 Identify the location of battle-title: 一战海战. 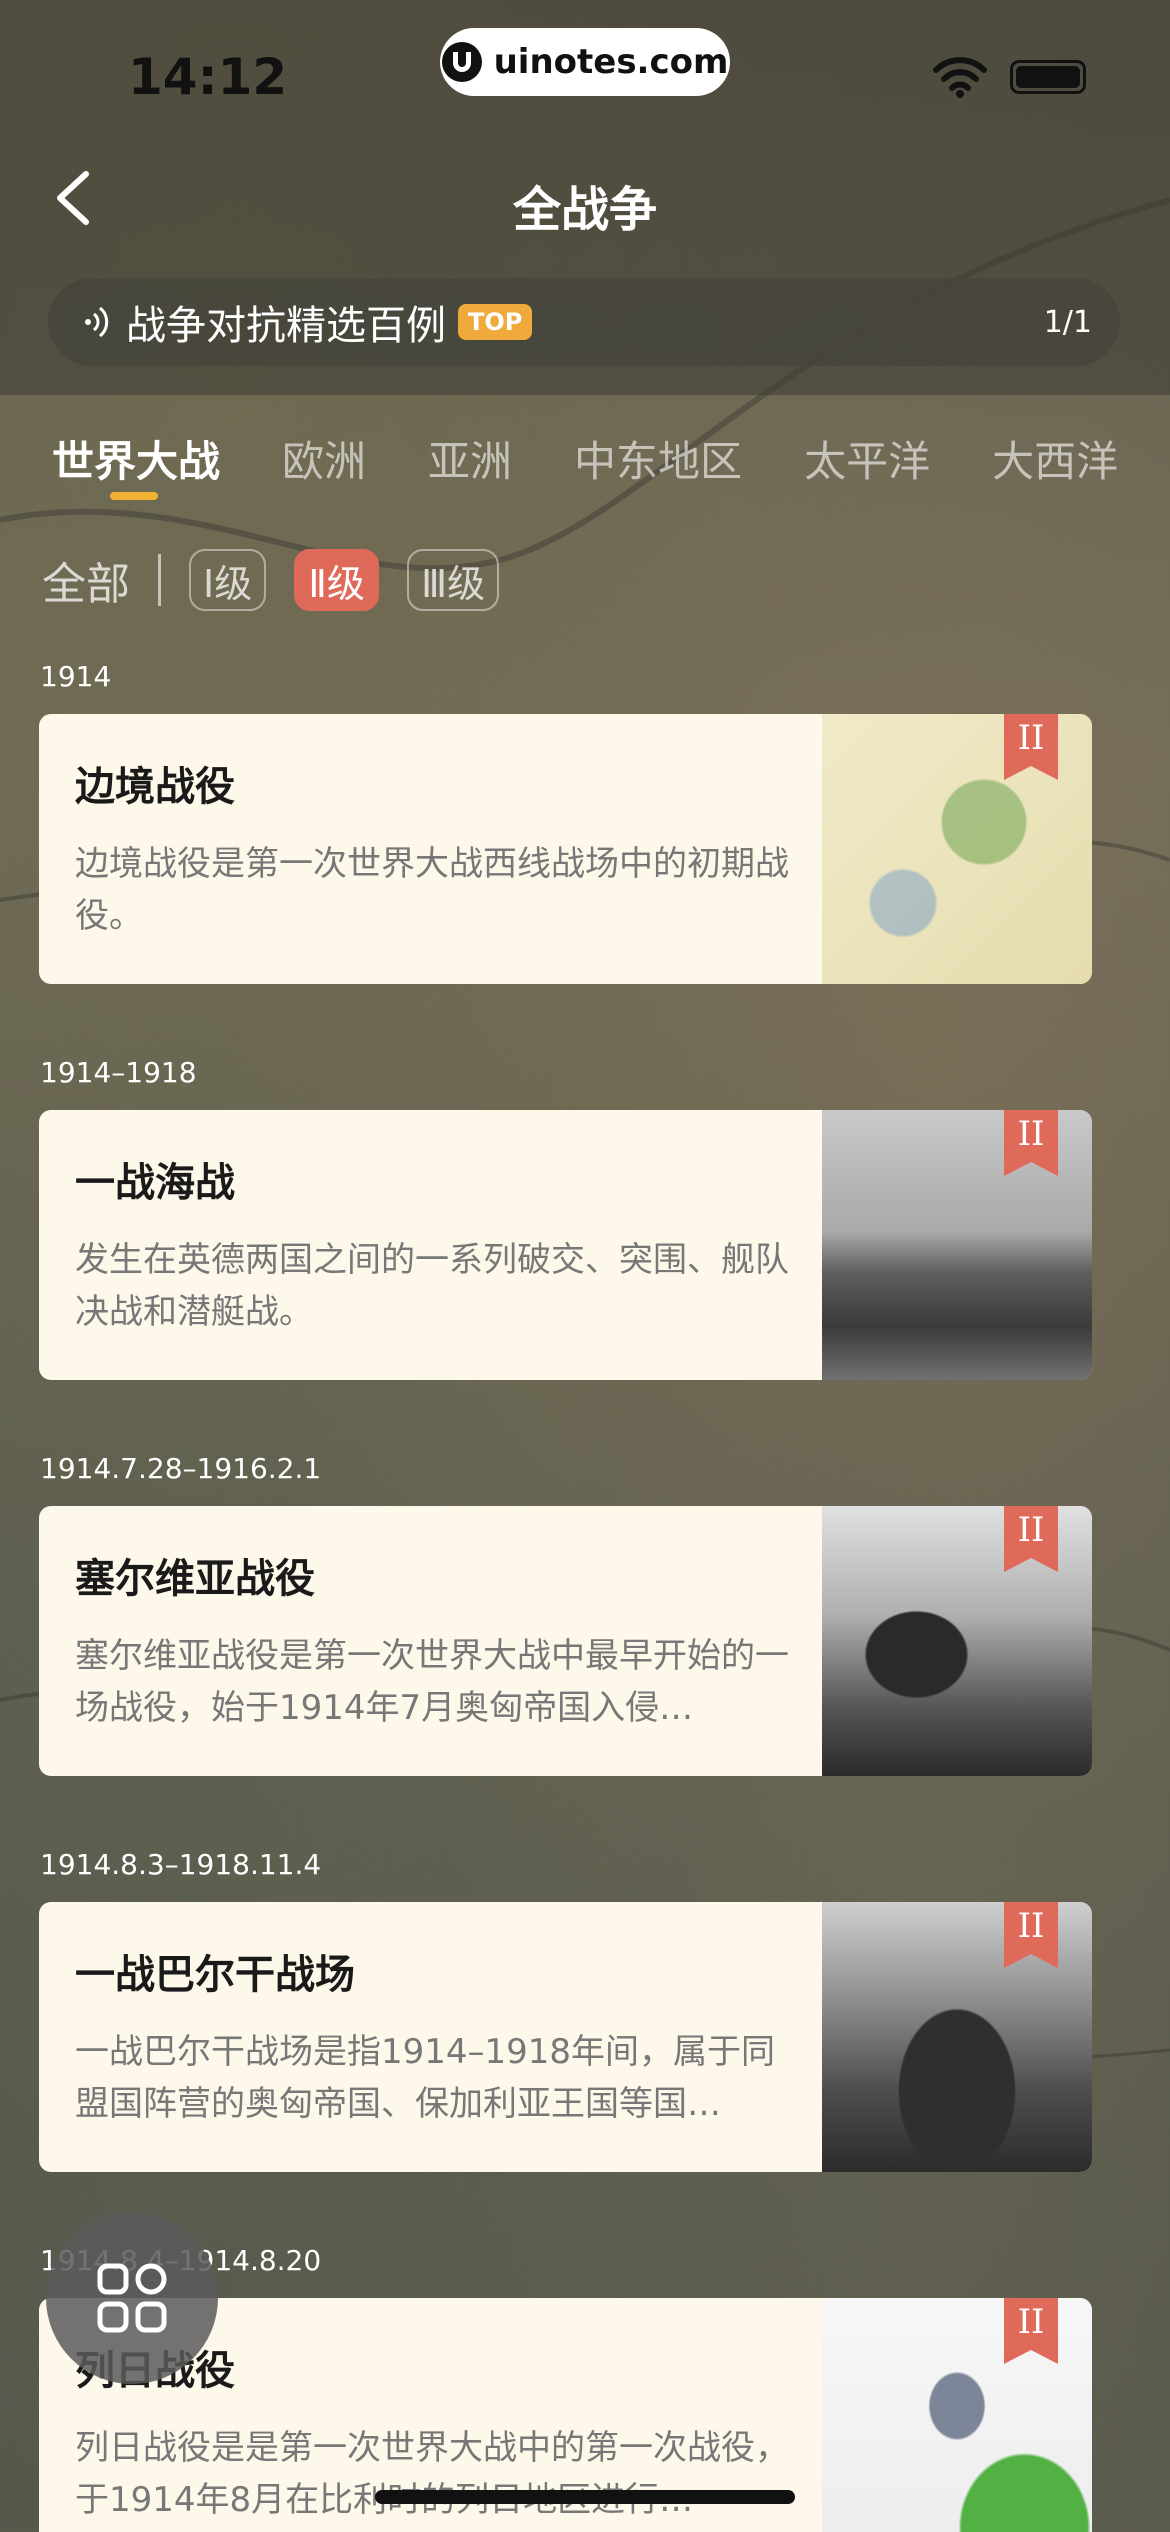
(155, 1183).